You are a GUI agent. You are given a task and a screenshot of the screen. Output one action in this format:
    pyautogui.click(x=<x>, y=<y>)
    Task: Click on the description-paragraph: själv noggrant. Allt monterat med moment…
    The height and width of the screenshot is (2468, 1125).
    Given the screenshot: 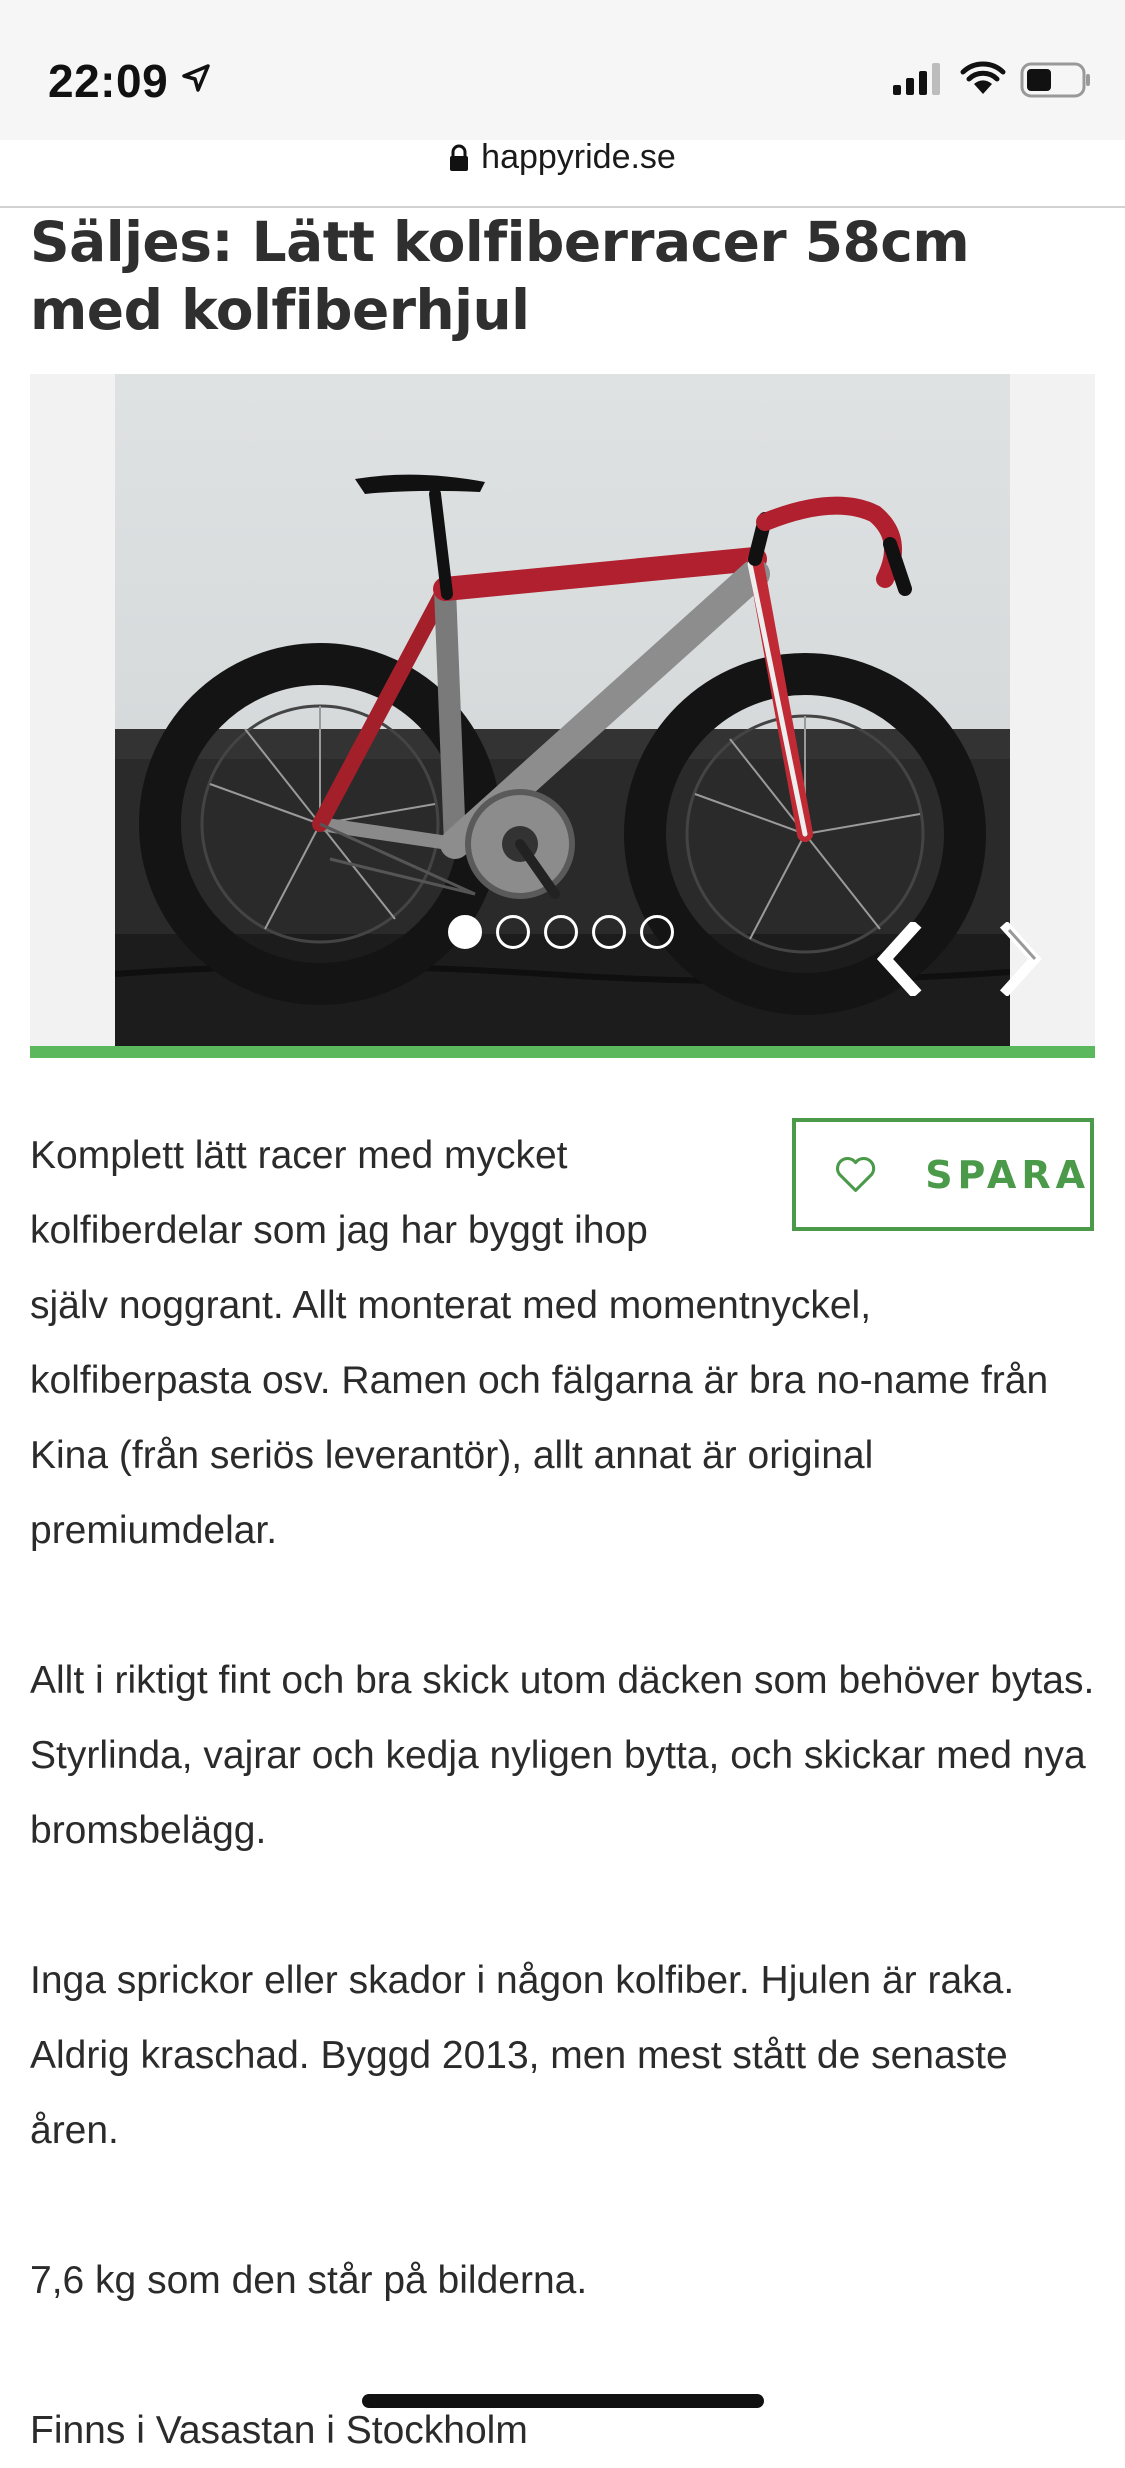 What is the action you would take?
    pyautogui.click(x=539, y=1418)
    